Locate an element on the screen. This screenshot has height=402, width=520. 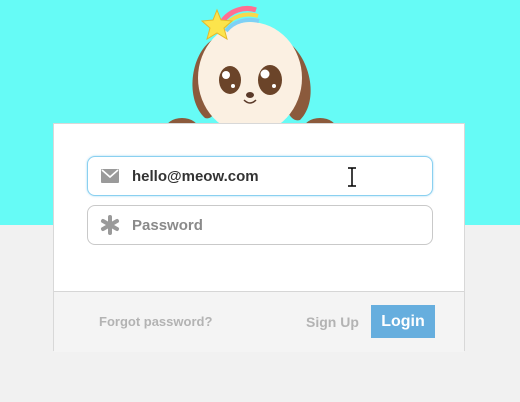
sign-up-link: Sign Up is located at coordinates (332, 322).